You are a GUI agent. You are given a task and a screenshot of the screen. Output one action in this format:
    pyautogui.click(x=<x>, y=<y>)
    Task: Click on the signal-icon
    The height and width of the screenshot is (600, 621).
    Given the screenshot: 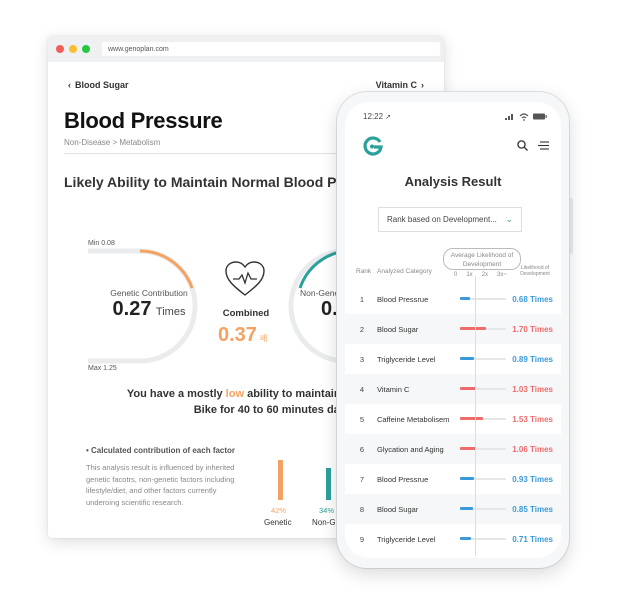 What is the action you would take?
    pyautogui.click(x=509, y=117)
    